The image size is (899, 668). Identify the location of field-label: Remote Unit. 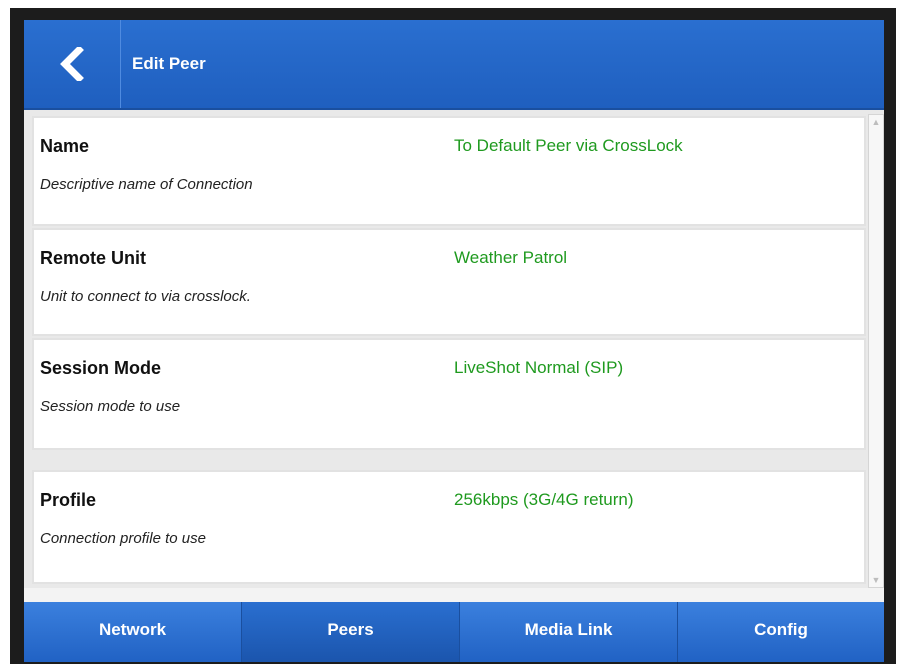
(93, 258).